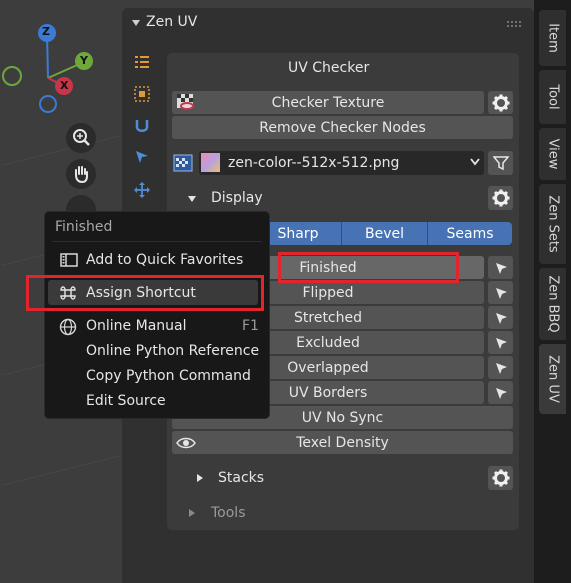  I want to click on select-uv-borders-button, so click(500, 392).